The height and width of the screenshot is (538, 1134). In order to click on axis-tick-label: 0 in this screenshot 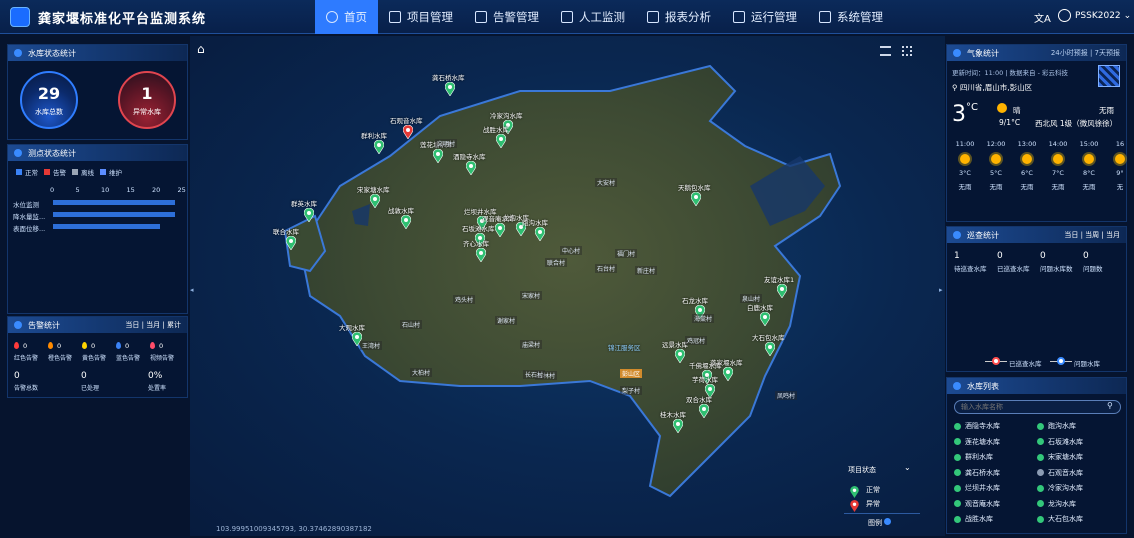, I will do `click(52, 190)`.